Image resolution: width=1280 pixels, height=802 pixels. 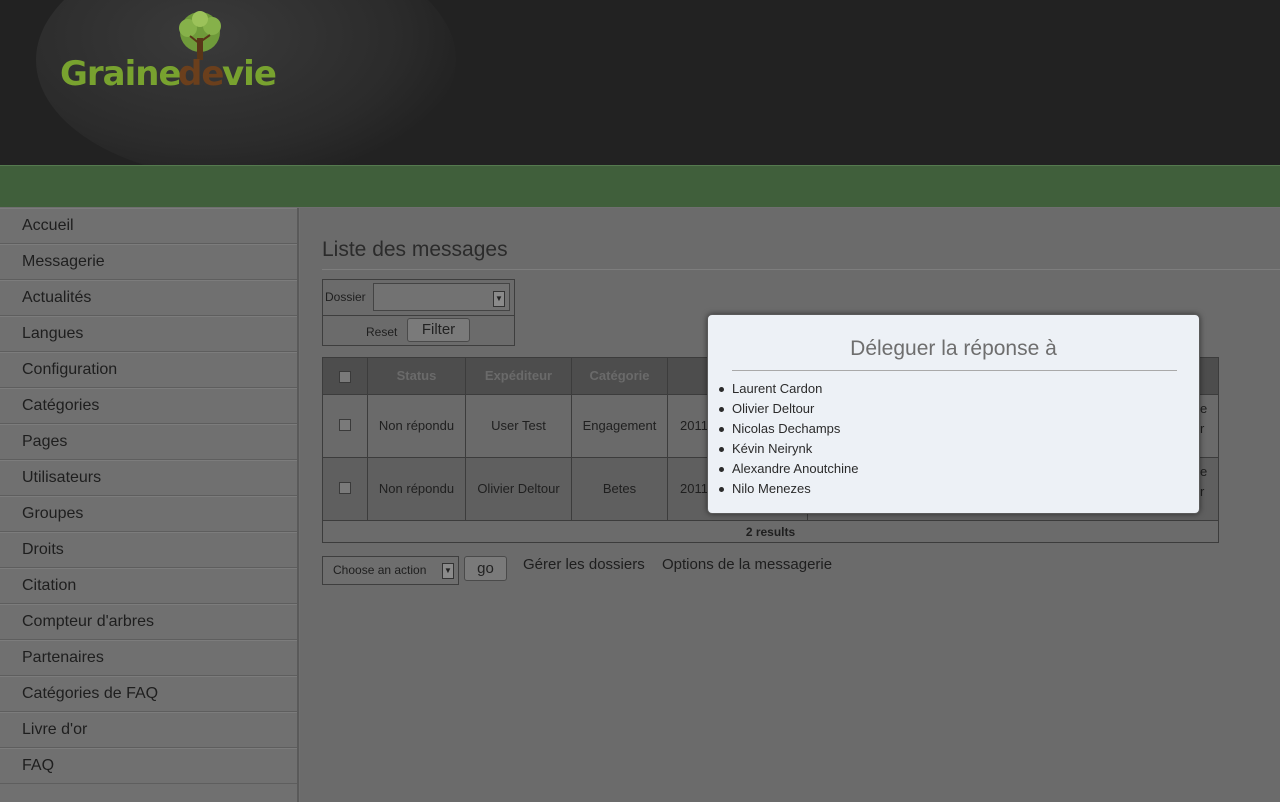 I want to click on row-category: Engagement, so click(x=620, y=426).